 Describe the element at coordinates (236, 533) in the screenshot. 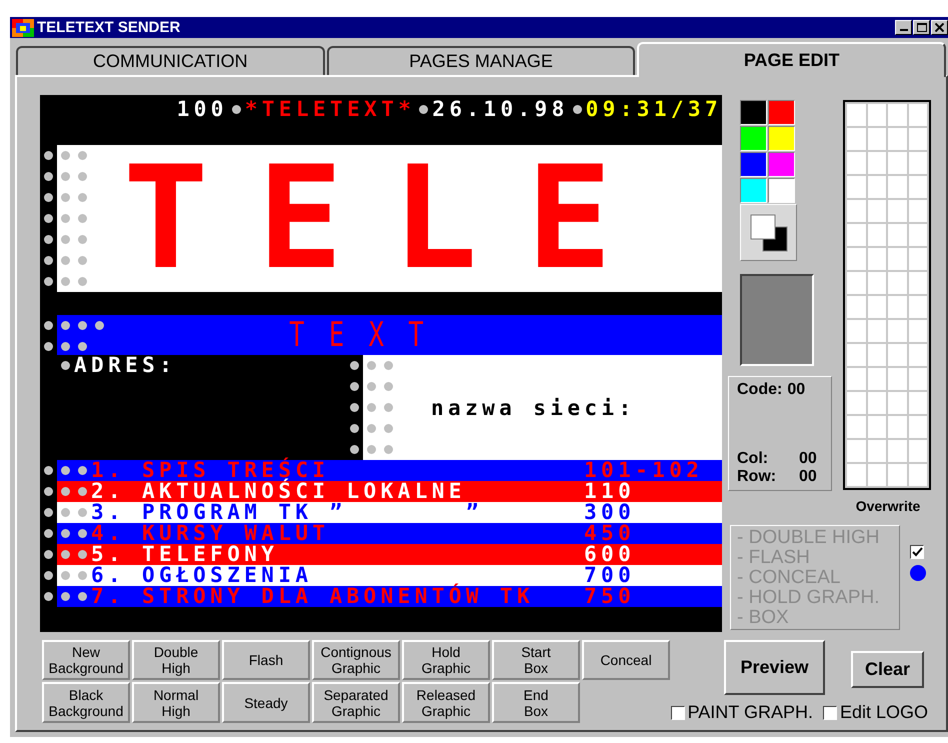

I see `menu-title: KURSY WALUT` at that location.